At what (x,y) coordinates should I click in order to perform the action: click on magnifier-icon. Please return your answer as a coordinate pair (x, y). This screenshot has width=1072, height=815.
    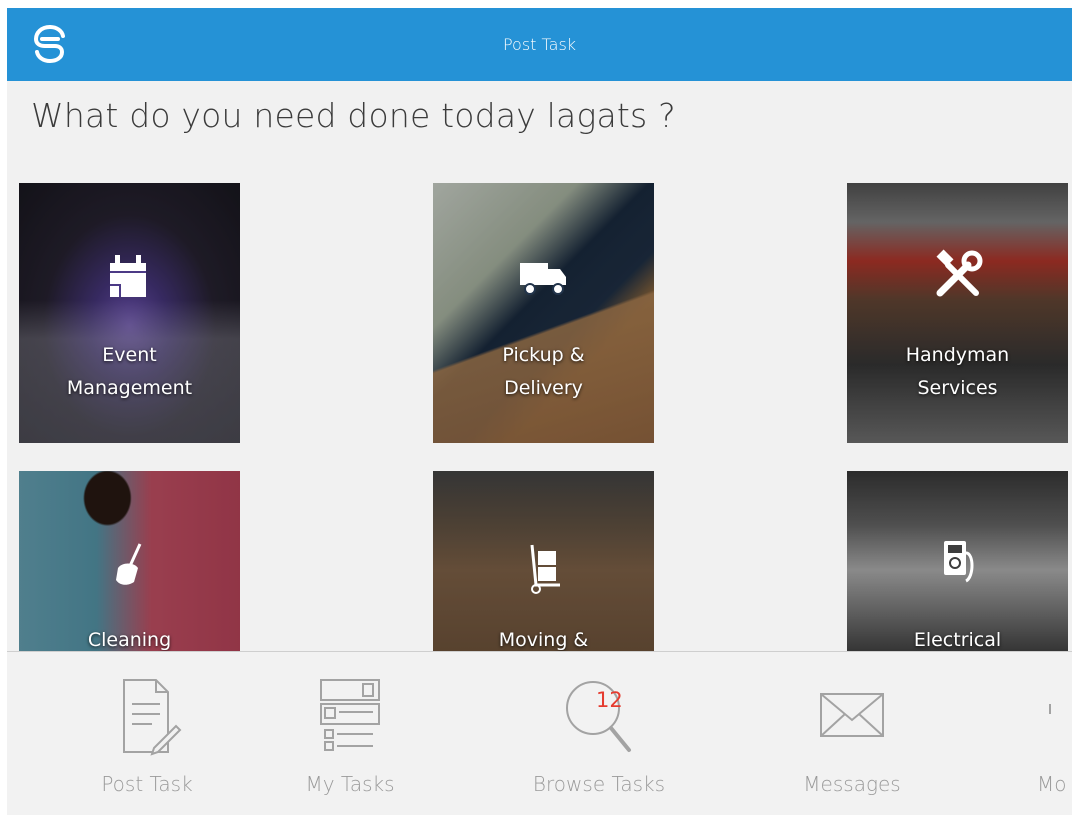
    Looking at the image, I should click on (598, 716).